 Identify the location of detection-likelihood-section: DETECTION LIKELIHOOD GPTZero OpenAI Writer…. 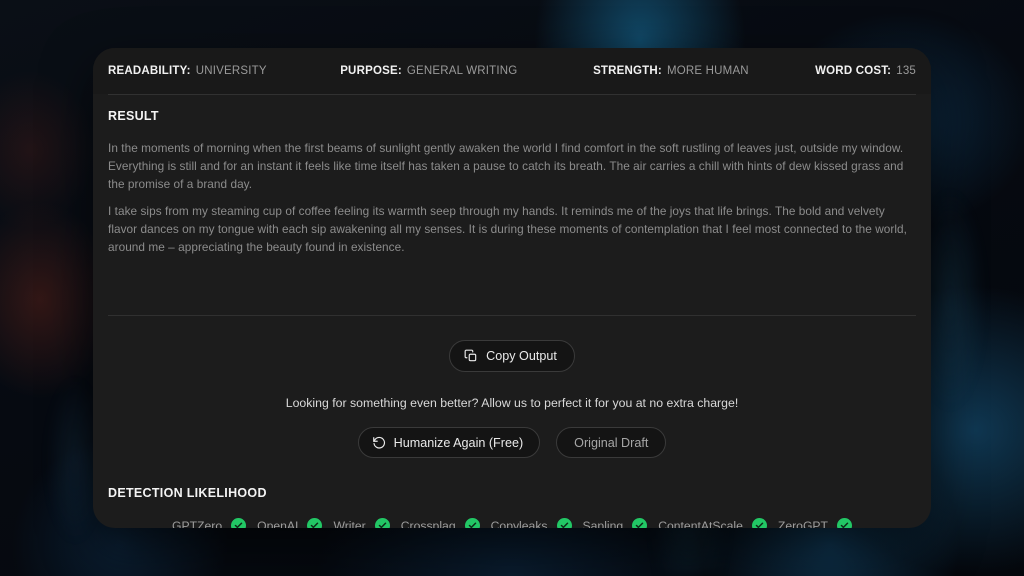
(512, 507).